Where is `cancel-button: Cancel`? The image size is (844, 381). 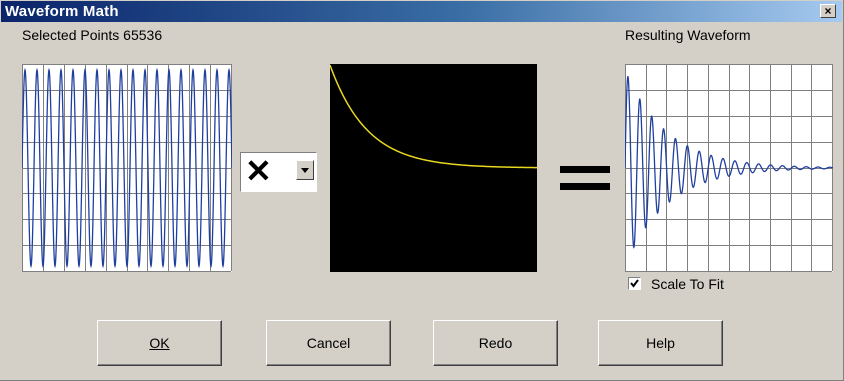
cancel-button: Cancel is located at coordinates (328, 343).